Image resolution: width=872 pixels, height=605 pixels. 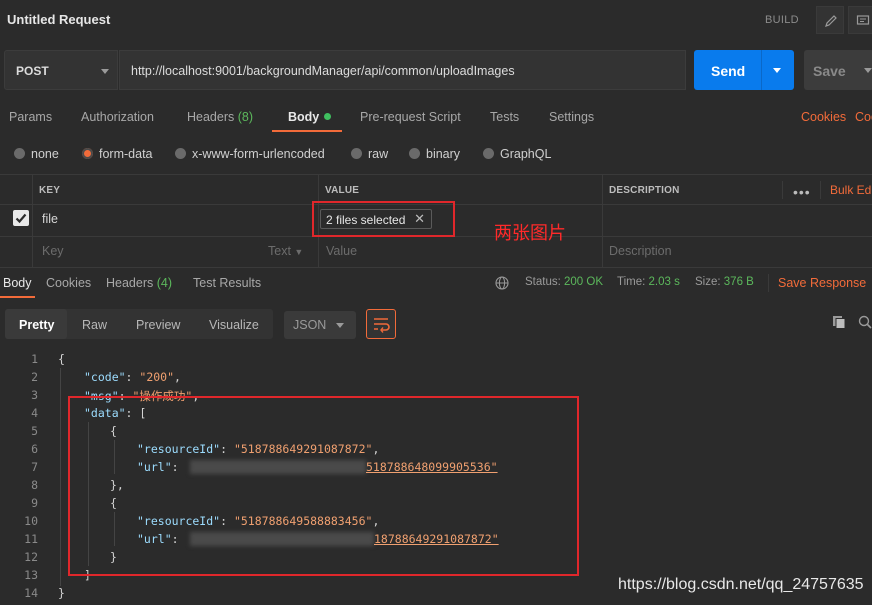 What do you see at coordinates (299, 252) in the screenshot?
I see `type-chevron-icon: ▼` at bounding box center [299, 252].